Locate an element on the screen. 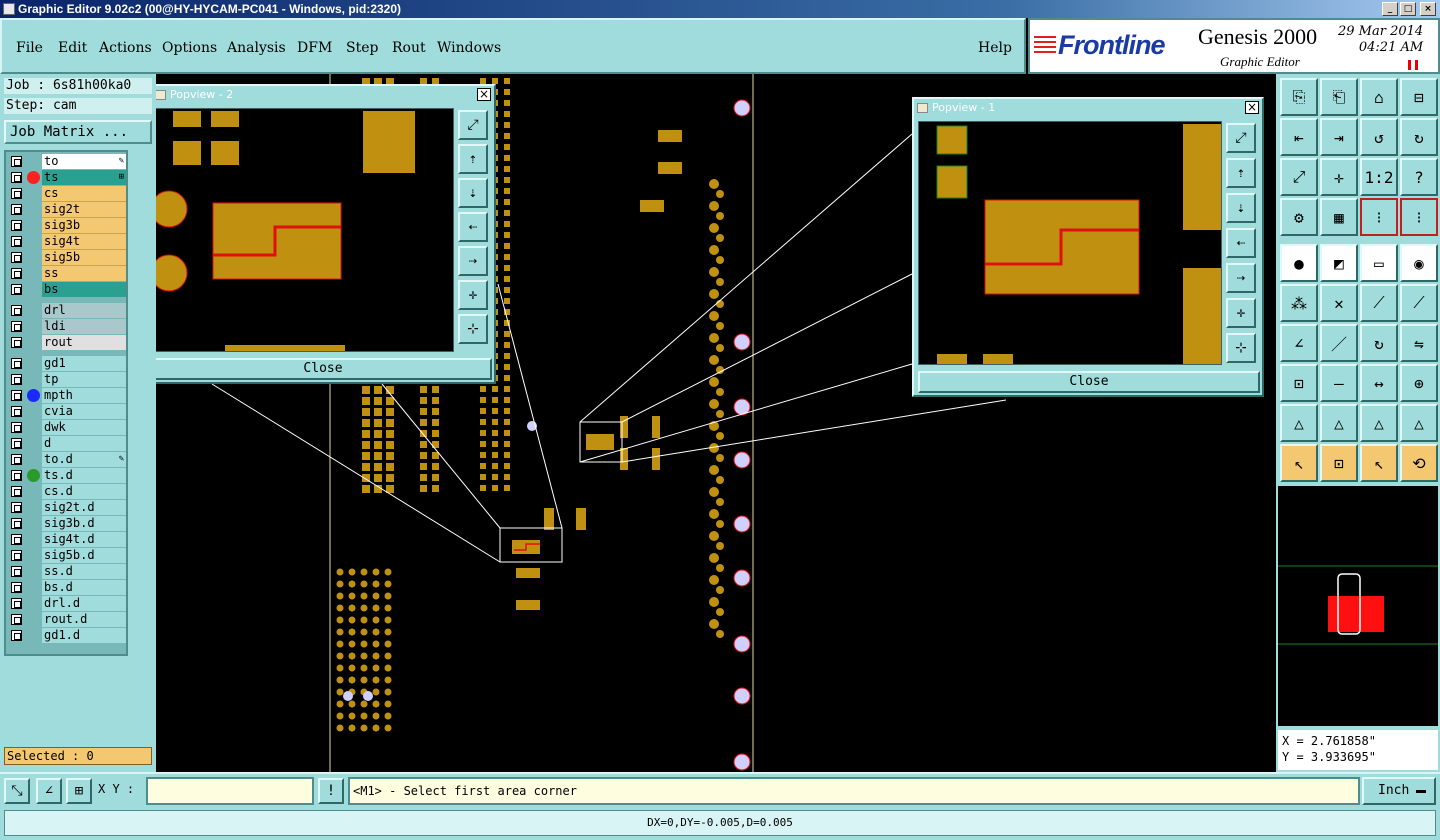 The image size is (1440, 840). layer-row-rout: rout is located at coordinates (67, 342).